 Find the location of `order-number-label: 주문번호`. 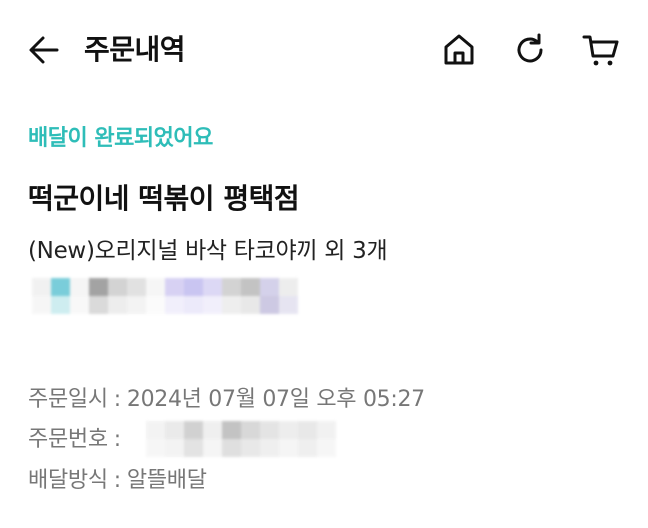

order-number-label: 주문번호 is located at coordinates (68, 439).